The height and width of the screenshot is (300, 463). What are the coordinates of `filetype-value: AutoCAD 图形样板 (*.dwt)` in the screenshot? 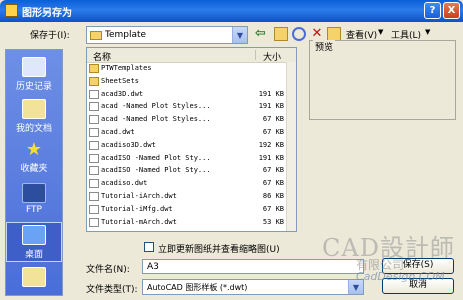 It's located at (197, 287).